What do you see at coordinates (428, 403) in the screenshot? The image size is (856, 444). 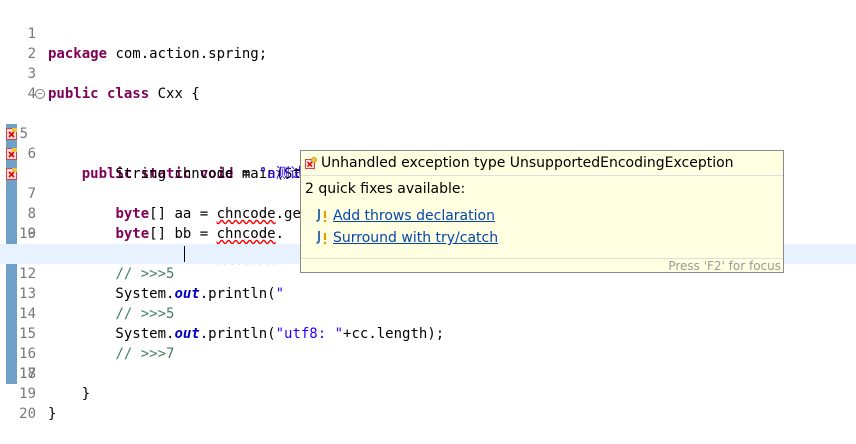 I see `code-line: 20` at bounding box center [428, 403].